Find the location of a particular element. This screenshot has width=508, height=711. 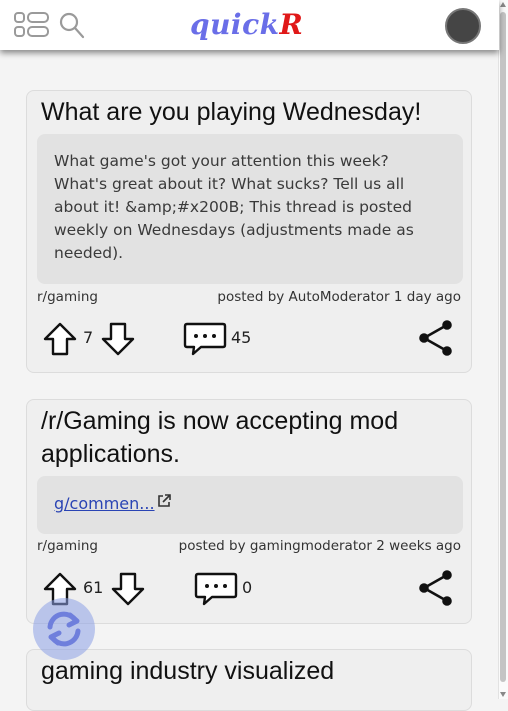

post-actions: 7 45 is located at coordinates (249, 338).